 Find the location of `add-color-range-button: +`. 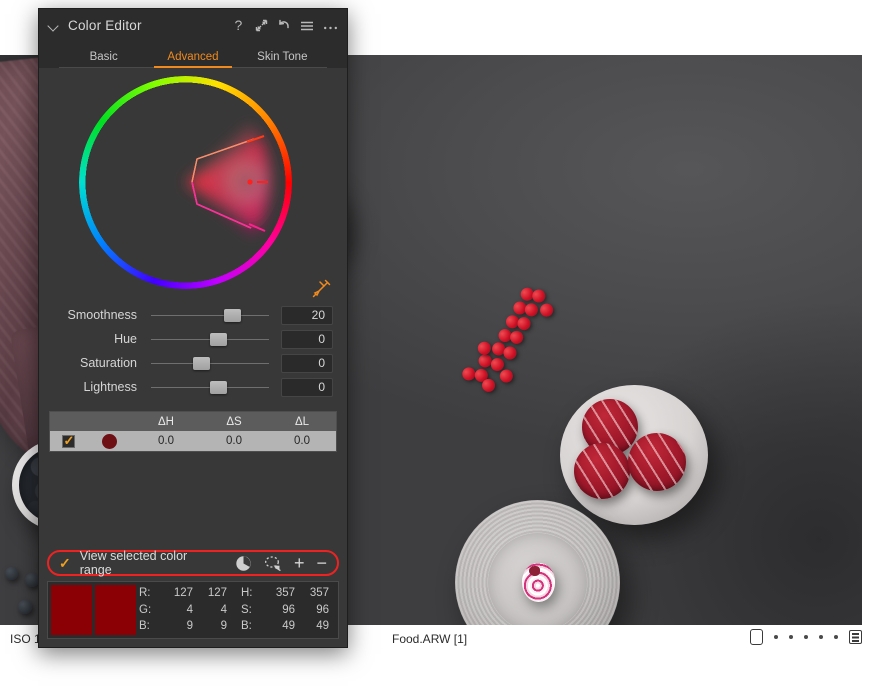

add-color-range-button: + is located at coordinates (299, 563).